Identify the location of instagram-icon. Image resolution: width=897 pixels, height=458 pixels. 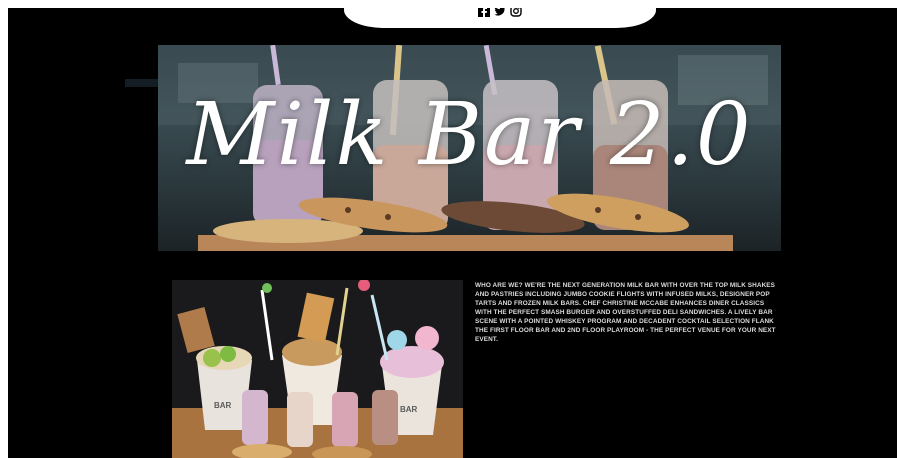
(516, 12).